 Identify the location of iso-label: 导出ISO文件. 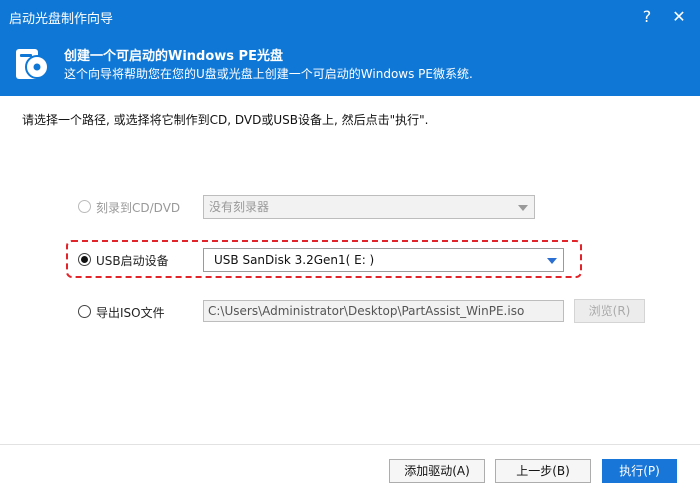
(130, 312).